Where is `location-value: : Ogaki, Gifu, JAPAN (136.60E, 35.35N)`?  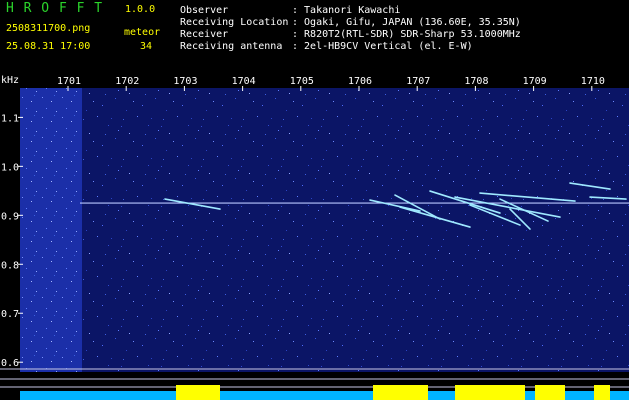
location-value: : Ogaki, Gifu, JAPAN (136.60E, 35.35N) is located at coordinates (406, 22).